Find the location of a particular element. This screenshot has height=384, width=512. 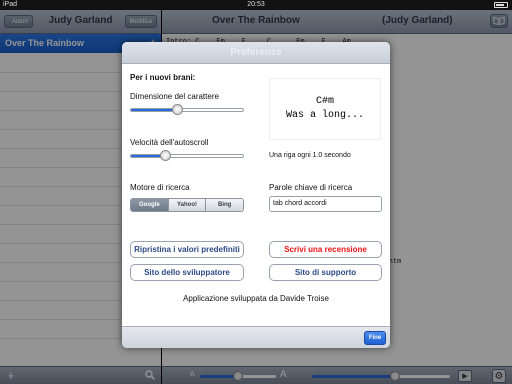

dialog-footer: Fine is located at coordinates (256, 337).